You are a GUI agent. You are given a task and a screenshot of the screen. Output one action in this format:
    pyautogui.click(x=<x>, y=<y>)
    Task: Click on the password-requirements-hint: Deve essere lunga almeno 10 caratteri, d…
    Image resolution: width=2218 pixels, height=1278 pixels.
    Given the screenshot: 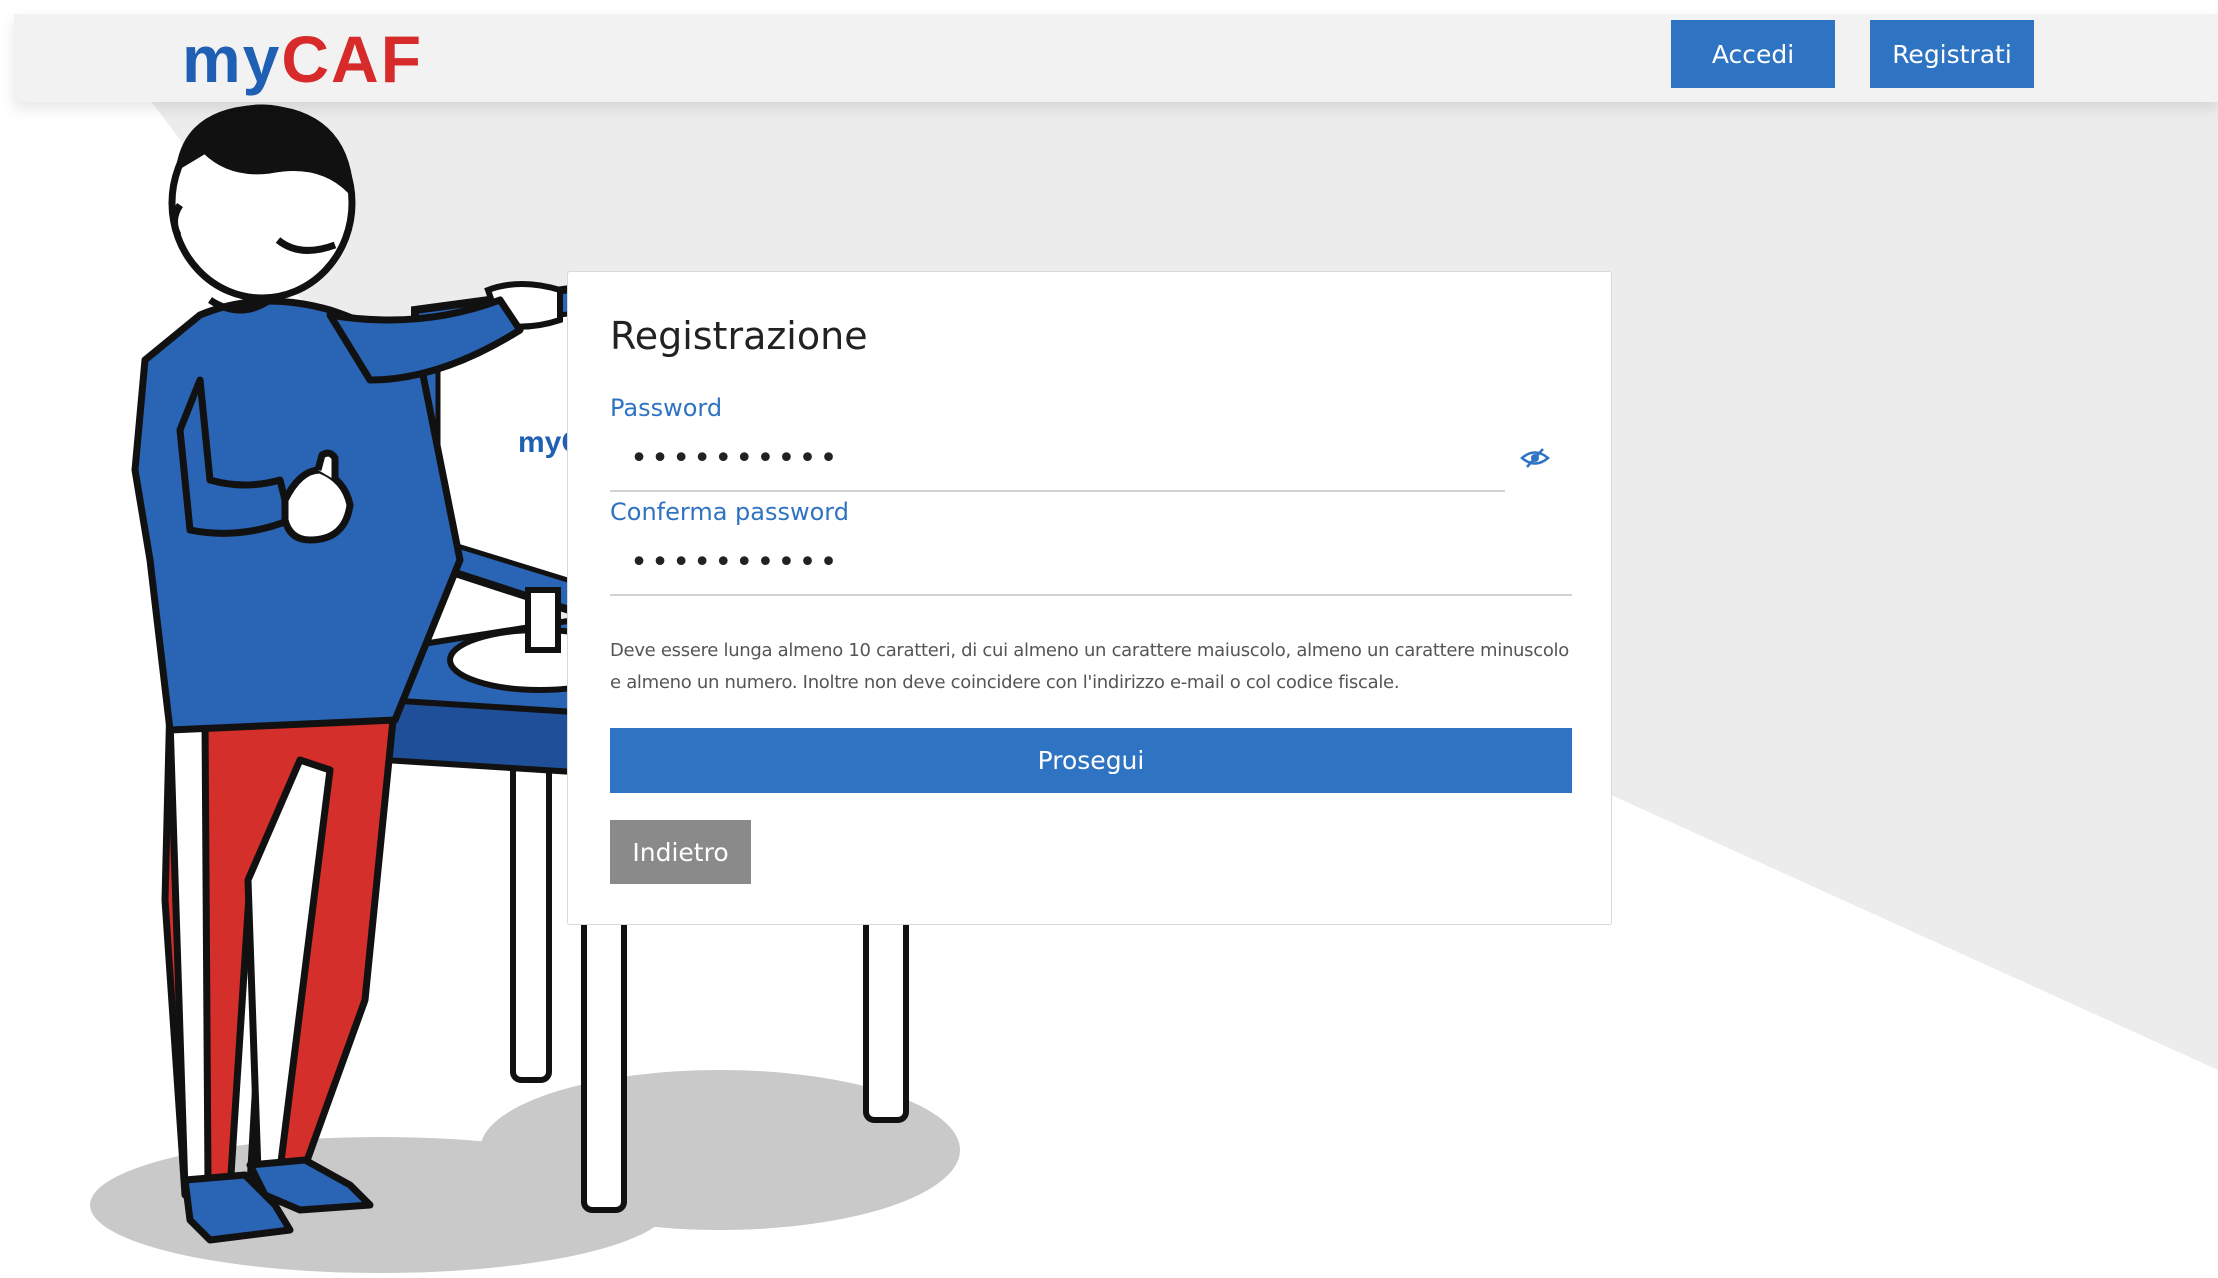 What is the action you would take?
    pyautogui.click(x=1089, y=666)
    